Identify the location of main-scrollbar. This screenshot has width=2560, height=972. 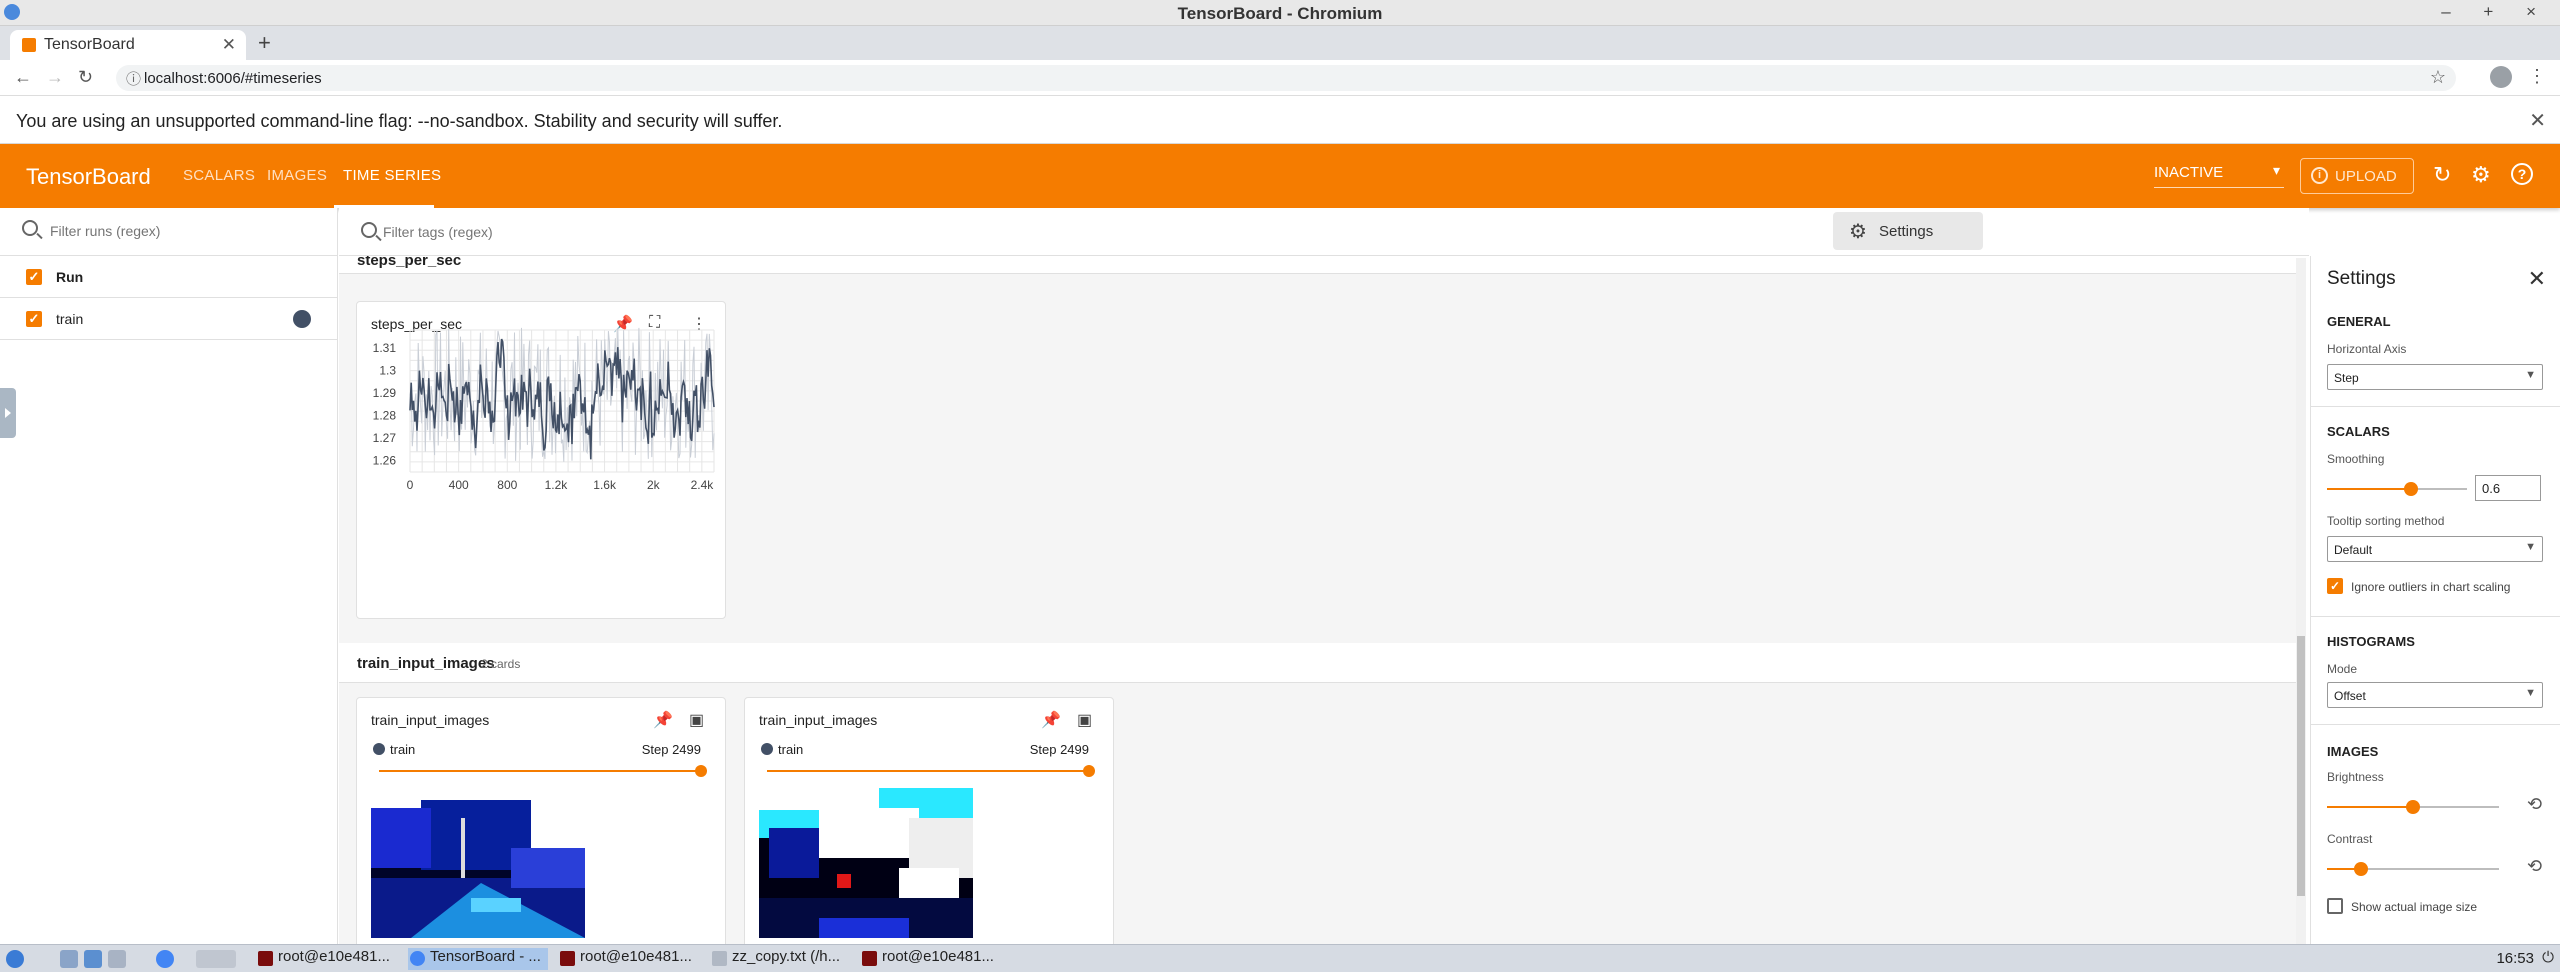
(2301, 601).